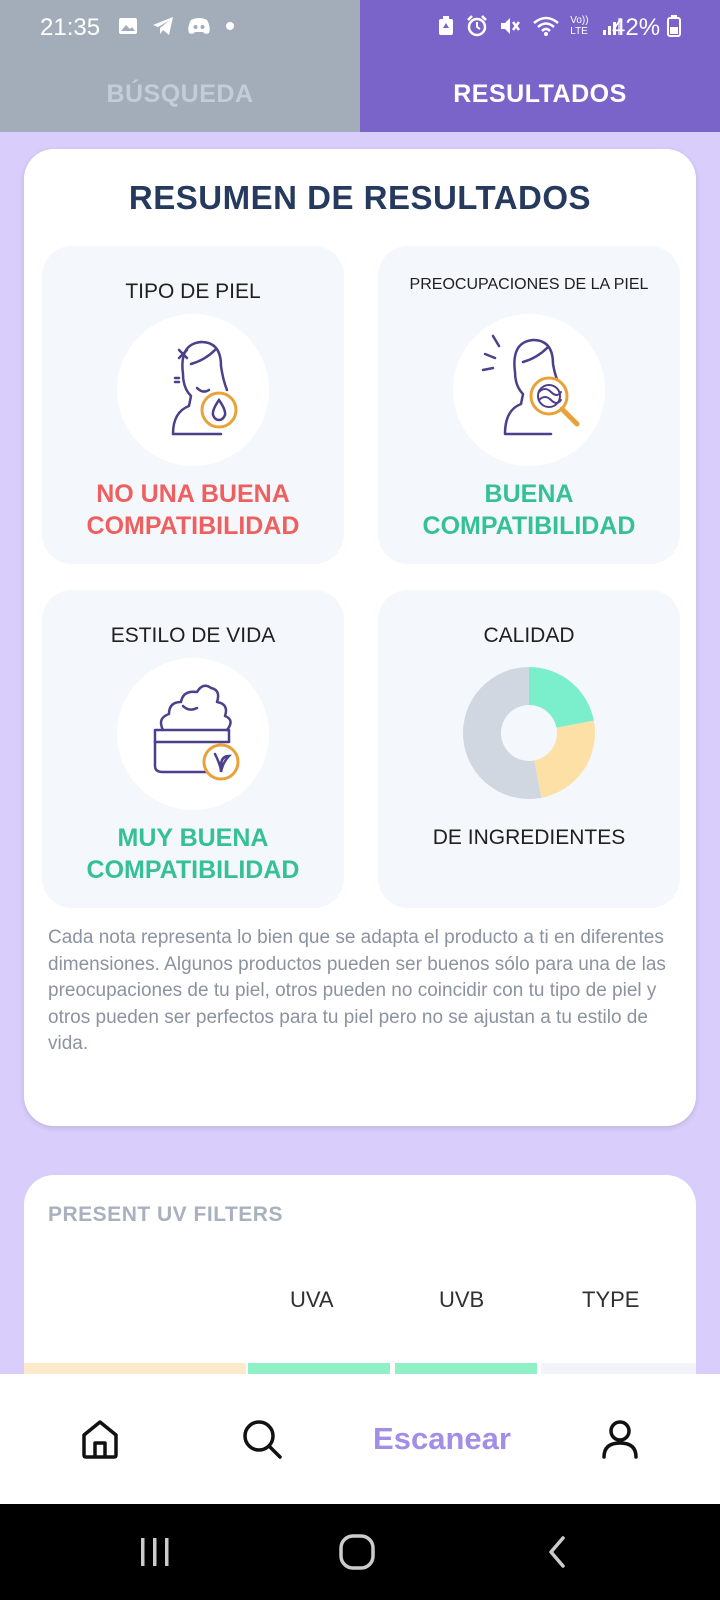 The image size is (720, 1600). What do you see at coordinates (193, 510) in the screenshot?
I see `skin-type-result: NO UNA BUENA COMPATIBILIDAD` at bounding box center [193, 510].